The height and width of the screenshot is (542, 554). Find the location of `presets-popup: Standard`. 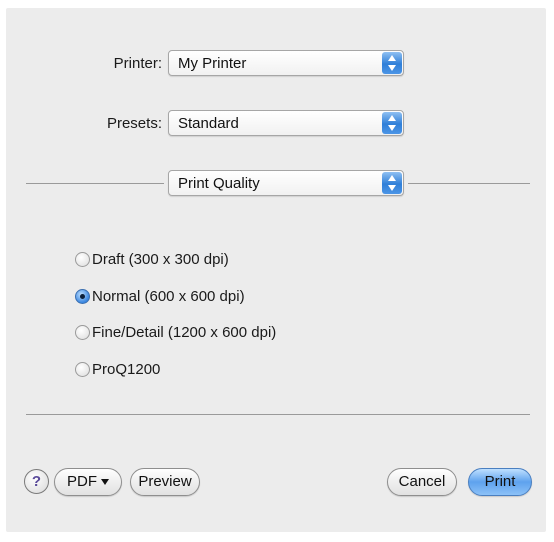

presets-popup: Standard is located at coordinates (286, 123).